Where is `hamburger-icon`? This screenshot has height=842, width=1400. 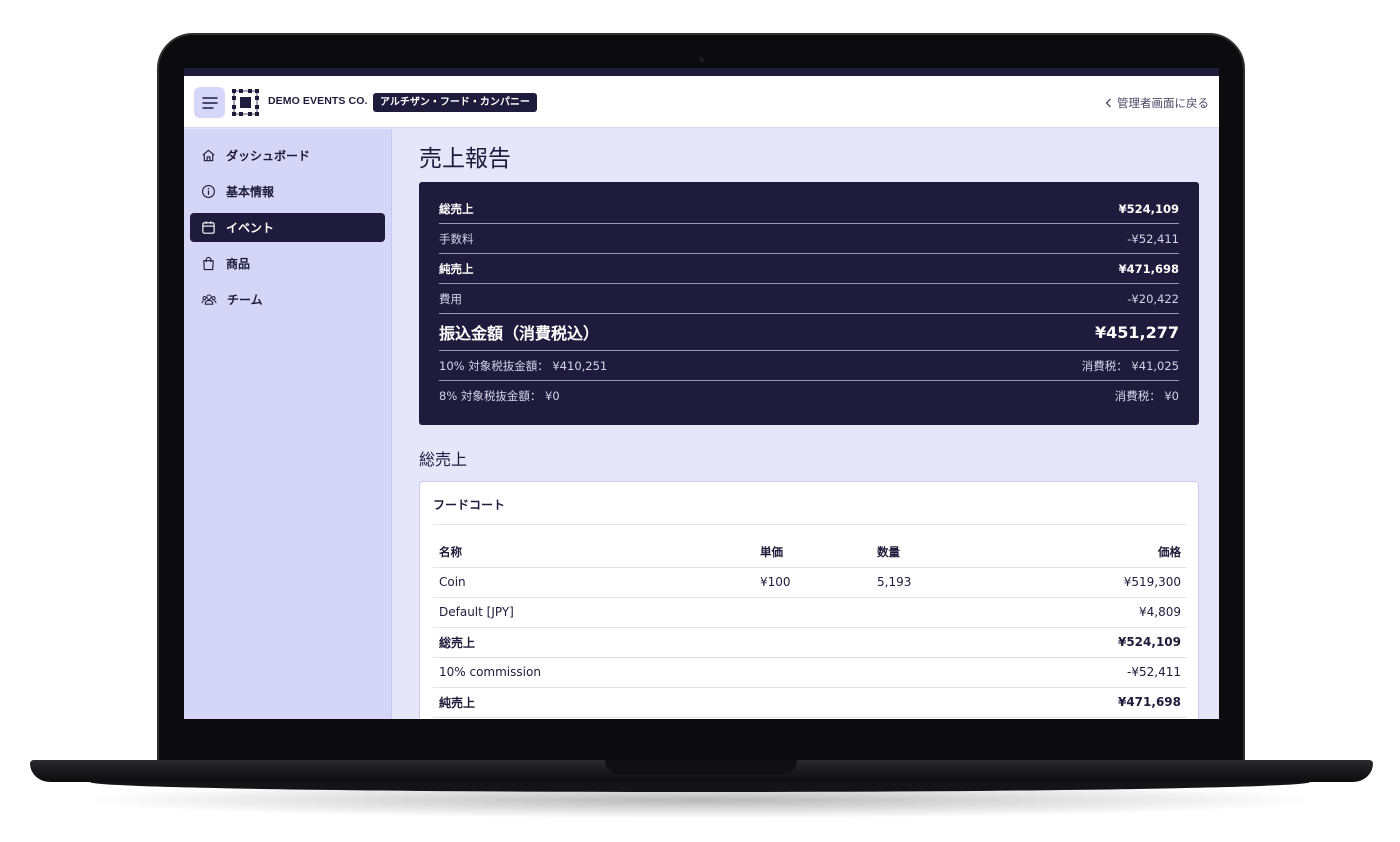 hamburger-icon is located at coordinates (209, 102).